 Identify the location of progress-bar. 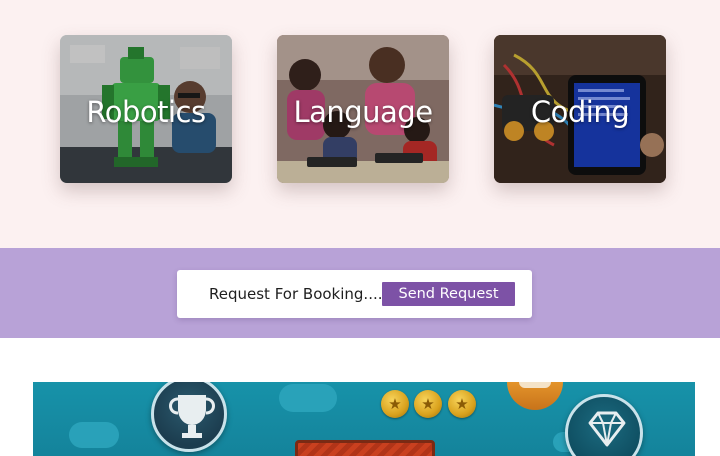
(365, 448).